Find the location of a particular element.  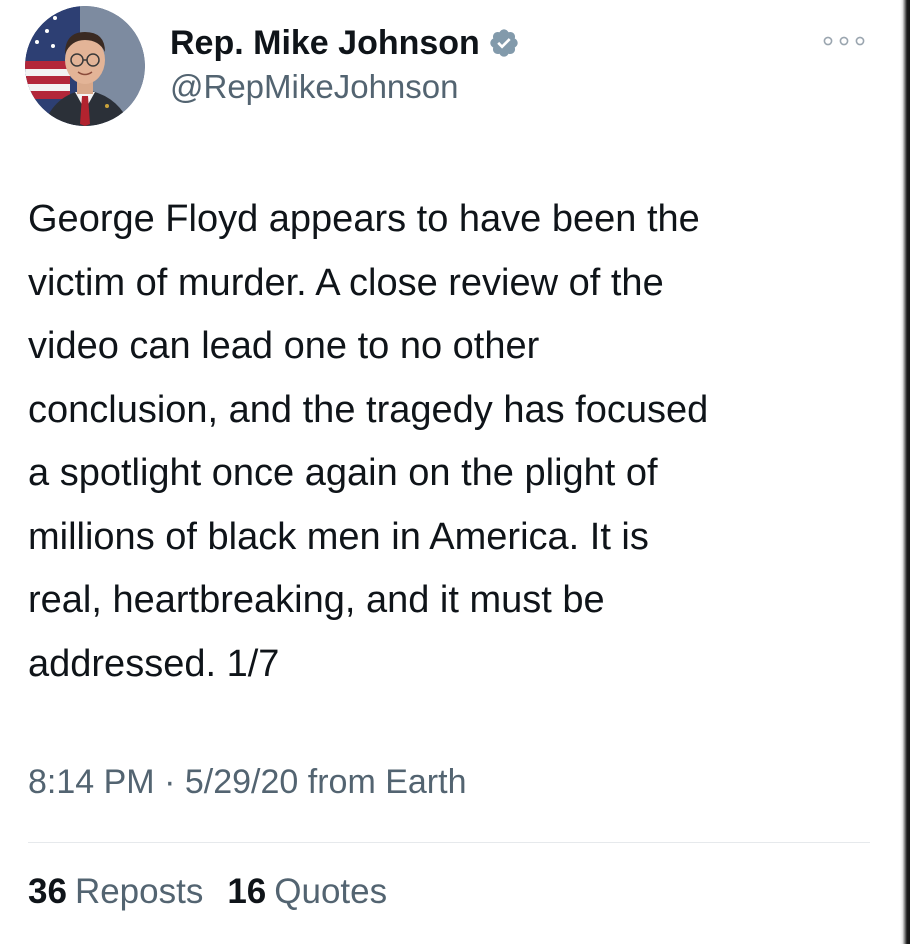

screen-edge is located at coordinates (905, 472).